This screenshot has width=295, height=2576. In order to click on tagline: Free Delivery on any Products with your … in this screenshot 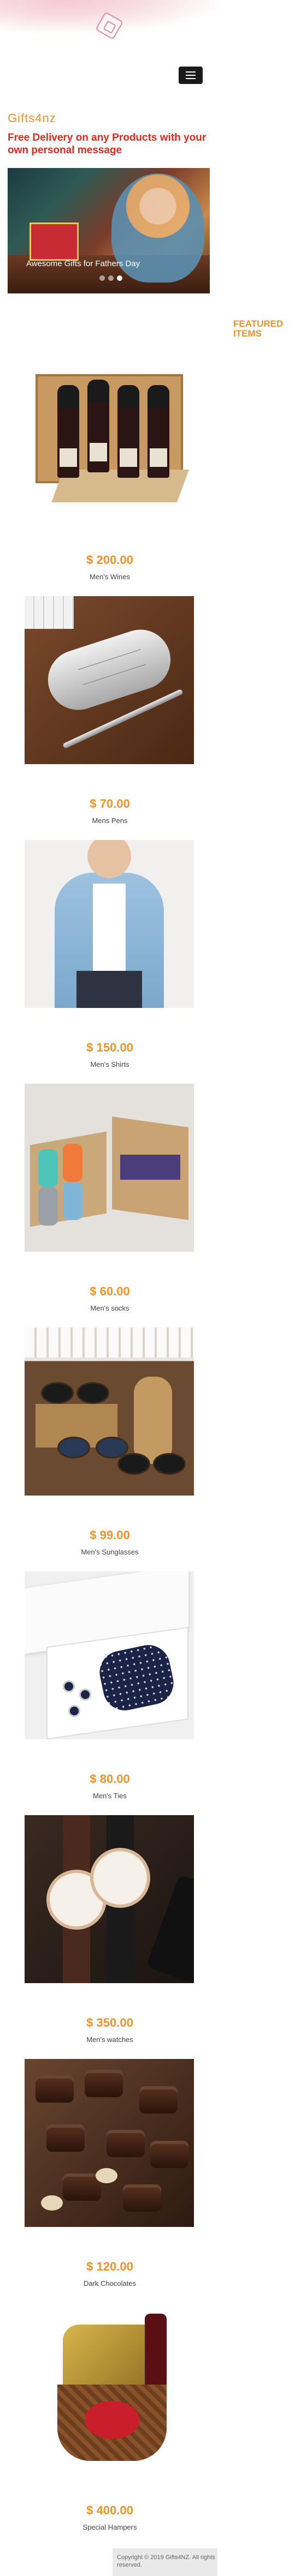, I will do `click(107, 144)`.